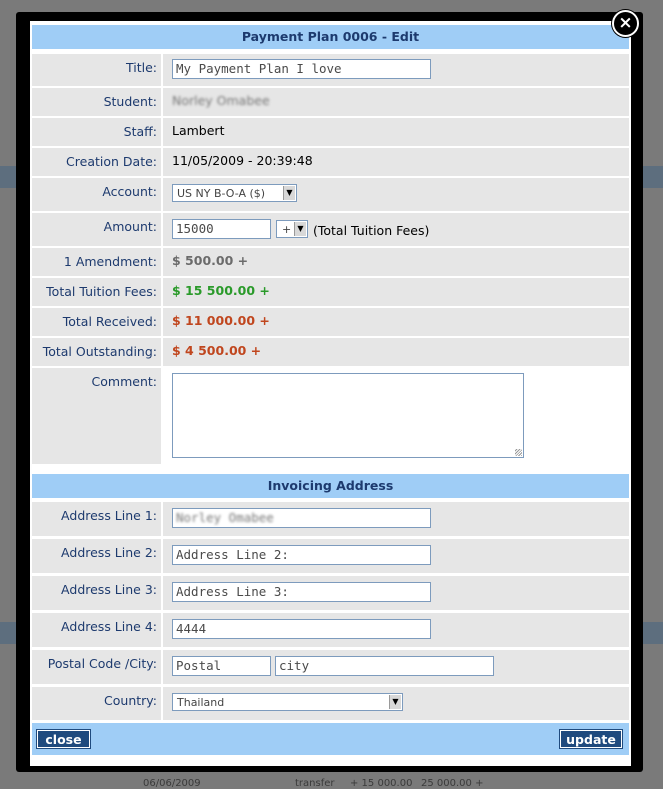  Describe the element at coordinates (96, 556) in the screenshot. I see `address-line-2-label: Address Line 2:` at that location.